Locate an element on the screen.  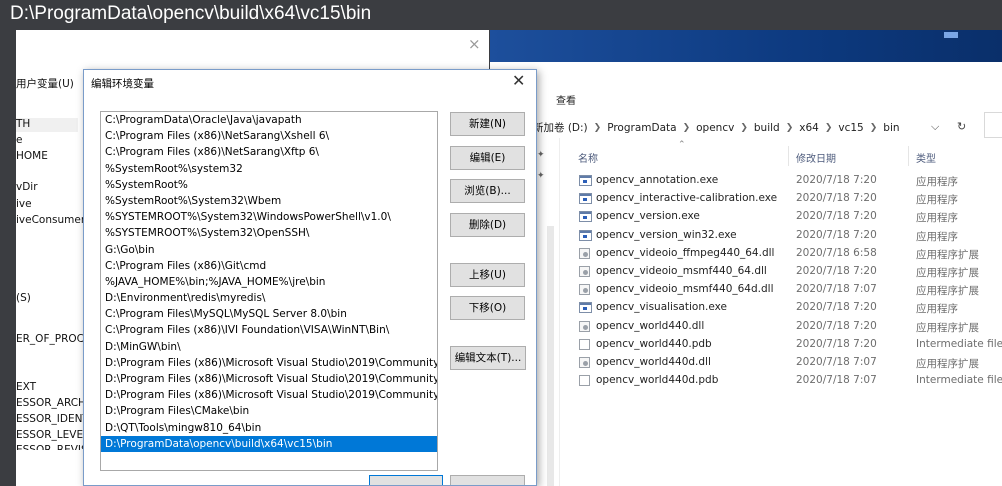
move-up-button: 上移(U) is located at coordinates (487, 275).